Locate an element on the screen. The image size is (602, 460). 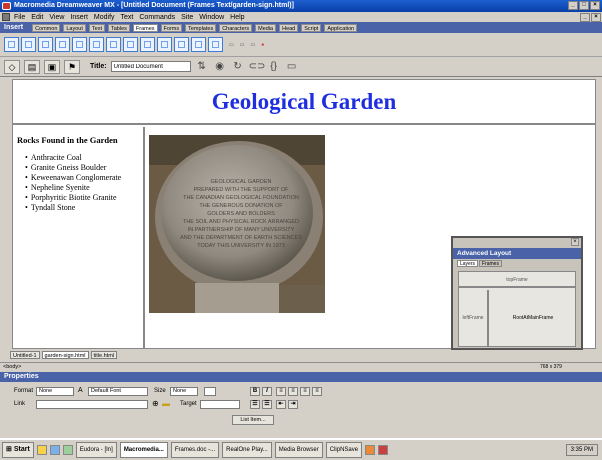
indent-icon: ⇥ is located at coordinates (293, 404).